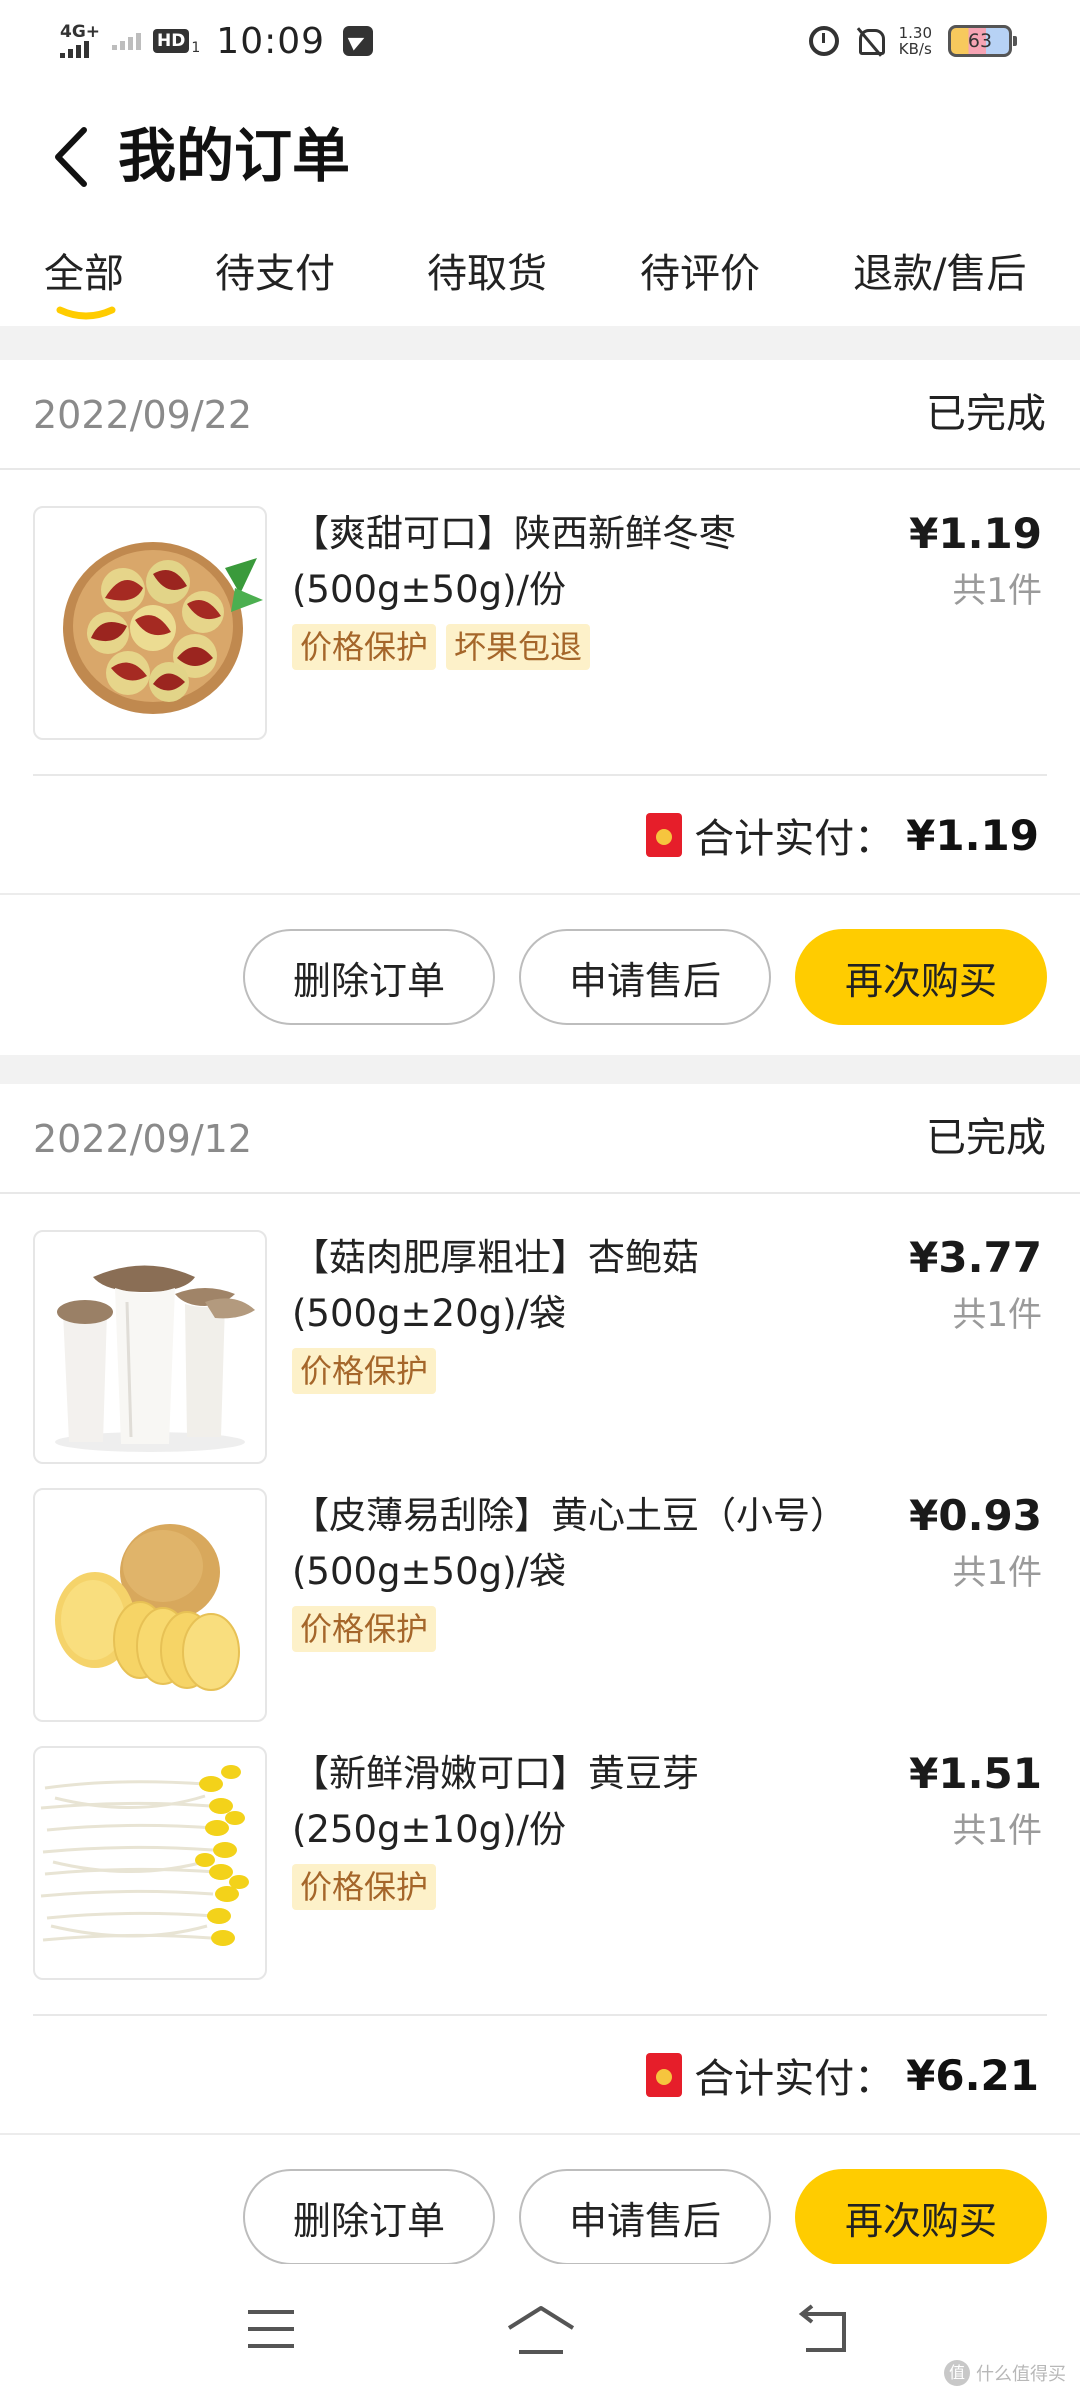 Image resolution: width=1080 pixels, height=2400 pixels. Describe the element at coordinates (495, 1801) in the screenshot. I see `product-name: 【新鲜滑嫩可口】黄豆芽(250g±10g)/份` at that location.